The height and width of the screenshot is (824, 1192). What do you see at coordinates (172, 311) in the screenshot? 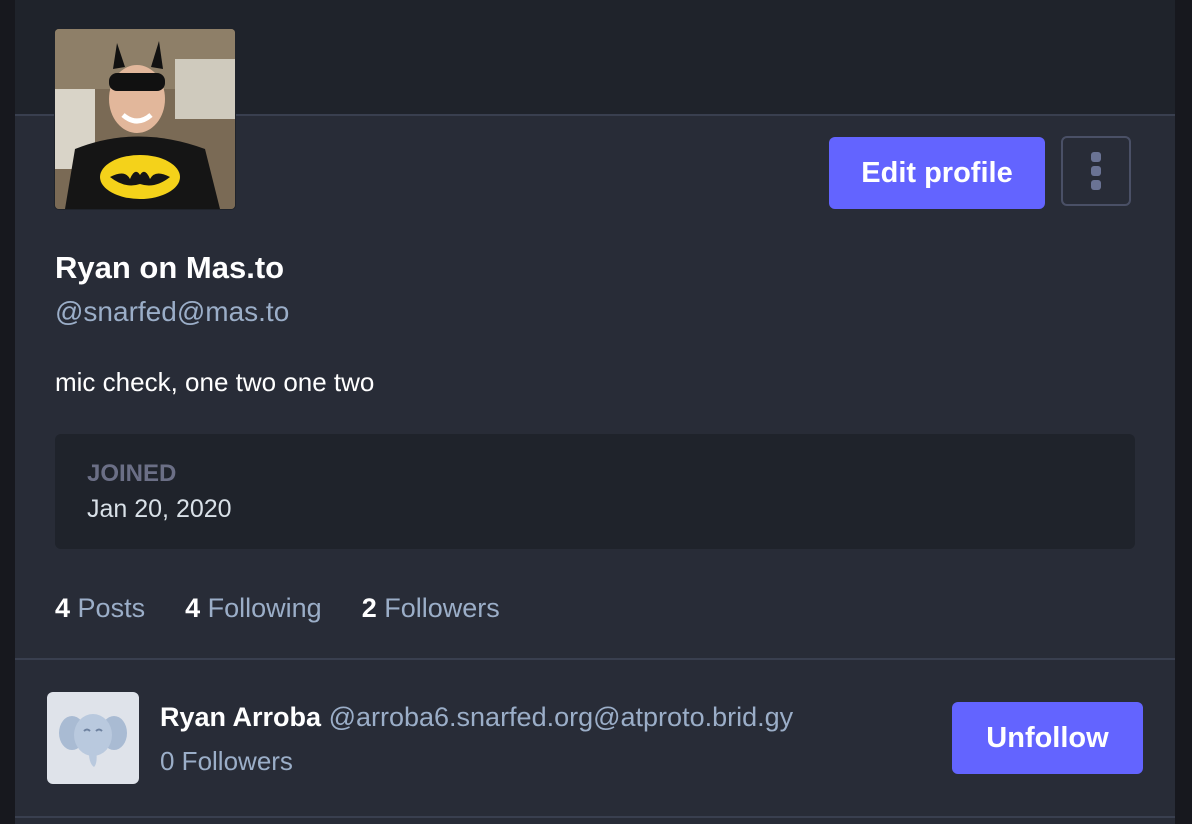
I see `profile-handle: @snarfed@mas.to` at bounding box center [172, 311].